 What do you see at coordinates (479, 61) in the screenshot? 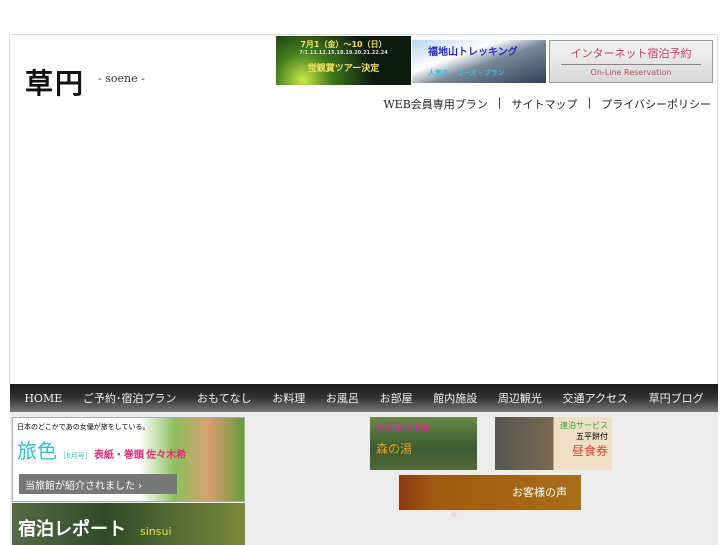
I see `trekking-banner: 福地山トレッキング 人気の コース・プラン` at bounding box center [479, 61].